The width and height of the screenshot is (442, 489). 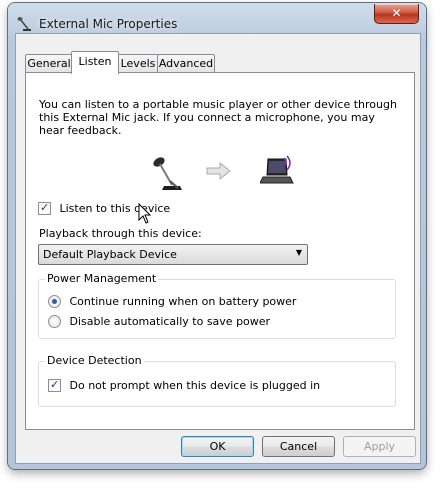 I want to click on power-option-disable-label: Disable automatically to save power, so click(x=170, y=321).